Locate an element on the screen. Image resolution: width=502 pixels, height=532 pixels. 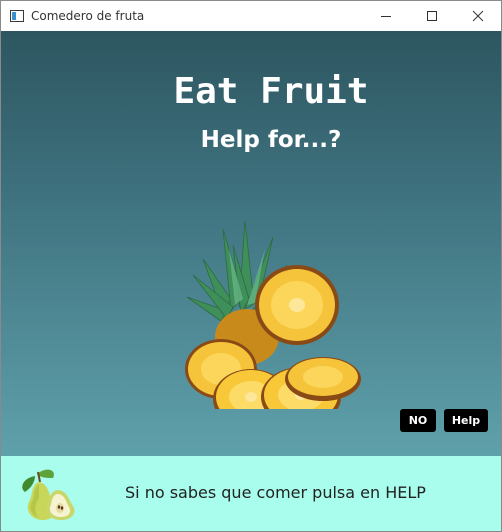
app-window-icon is located at coordinates (17, 16).